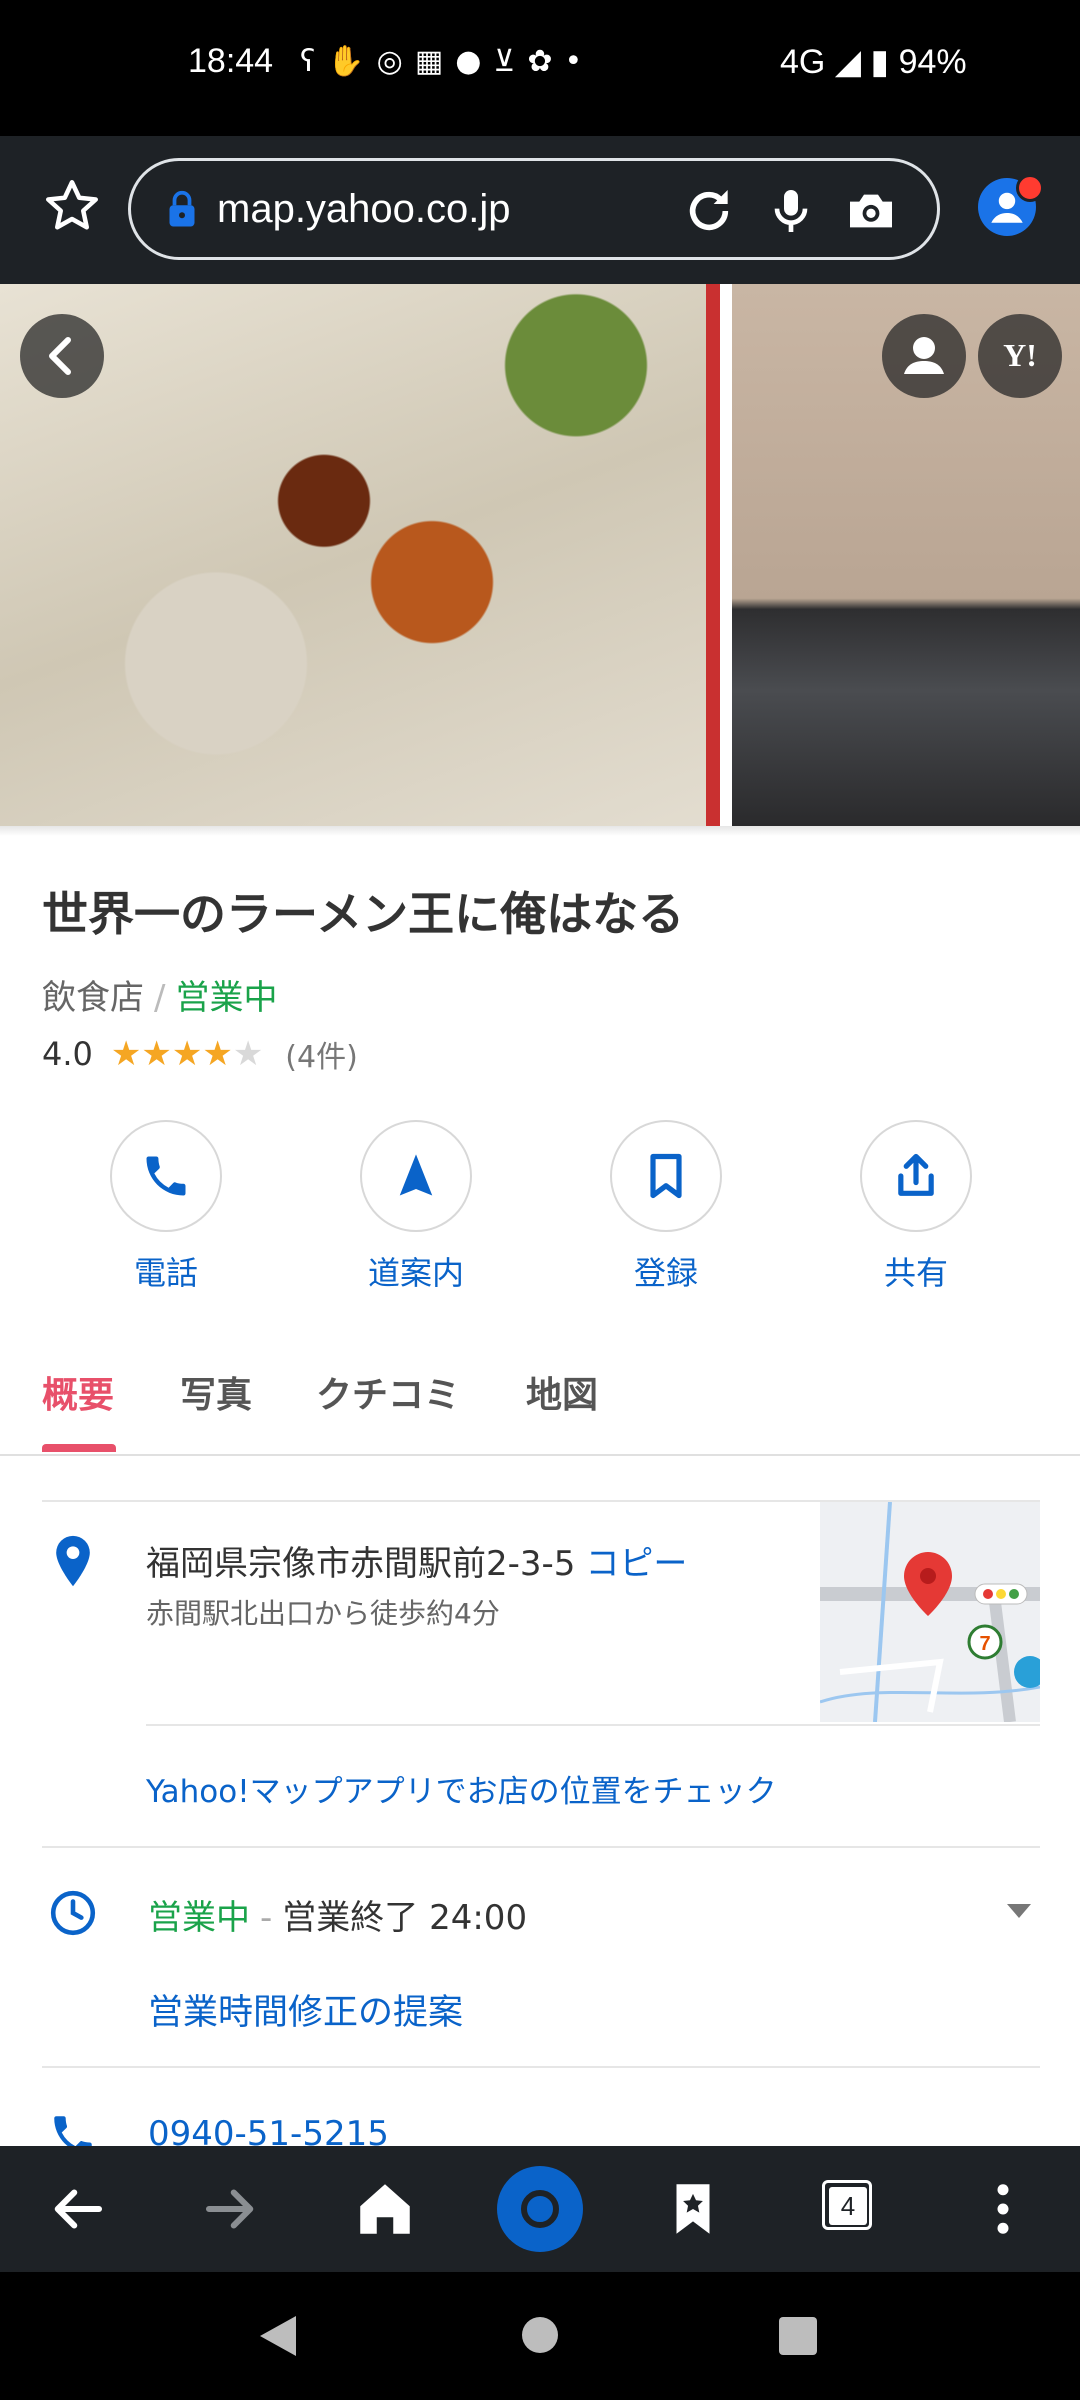 The image size is (1080, 2400). What do you see at coordinates (540, 831) in the screenshot?
I see `photo-divider` at bounding box center [540, 831].